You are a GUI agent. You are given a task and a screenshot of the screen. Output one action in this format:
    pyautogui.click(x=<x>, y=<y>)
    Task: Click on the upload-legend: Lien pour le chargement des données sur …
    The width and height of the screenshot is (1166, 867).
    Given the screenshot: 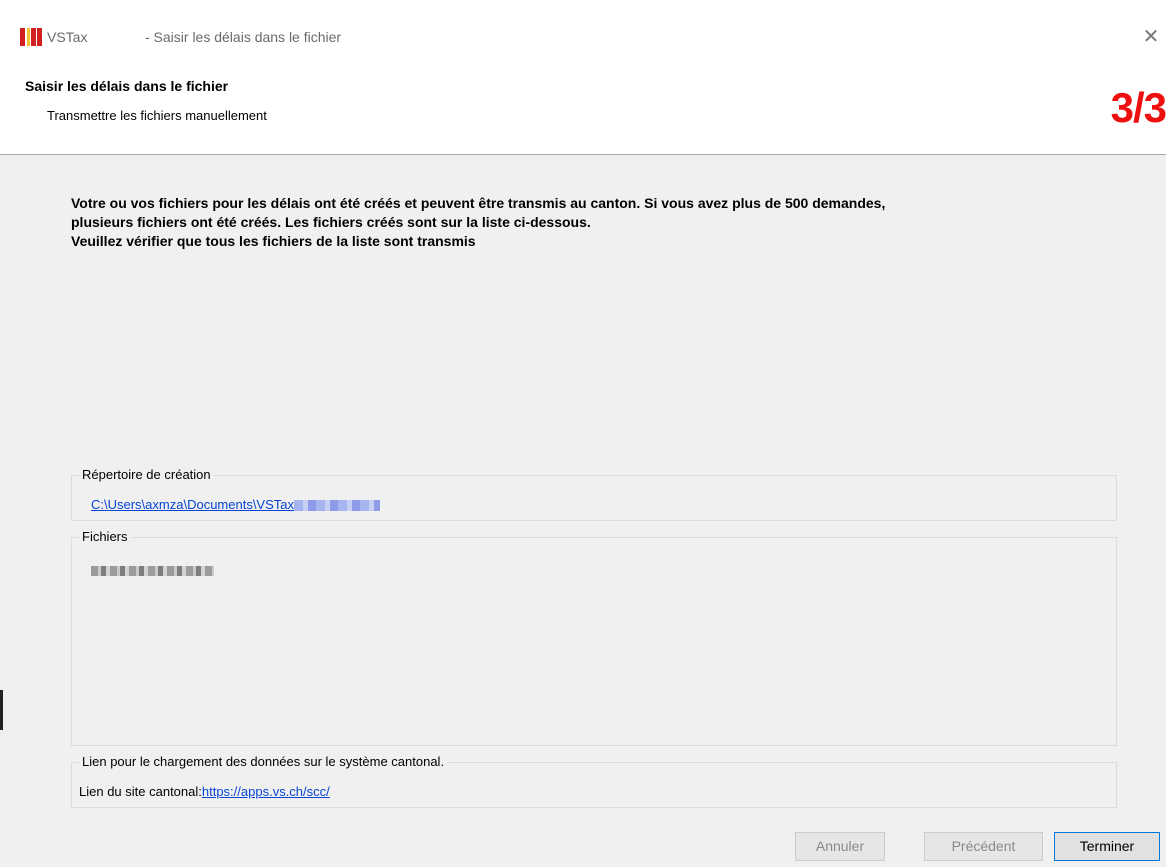 What is the action you would take?
    pyautogui.click(x=263, y=762)
    